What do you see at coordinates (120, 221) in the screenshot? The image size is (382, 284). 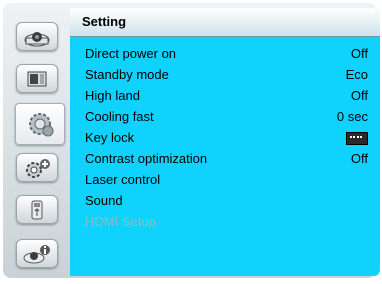 I see `menu-item-label: HDMI Setup` at bounding box center [120, 221].